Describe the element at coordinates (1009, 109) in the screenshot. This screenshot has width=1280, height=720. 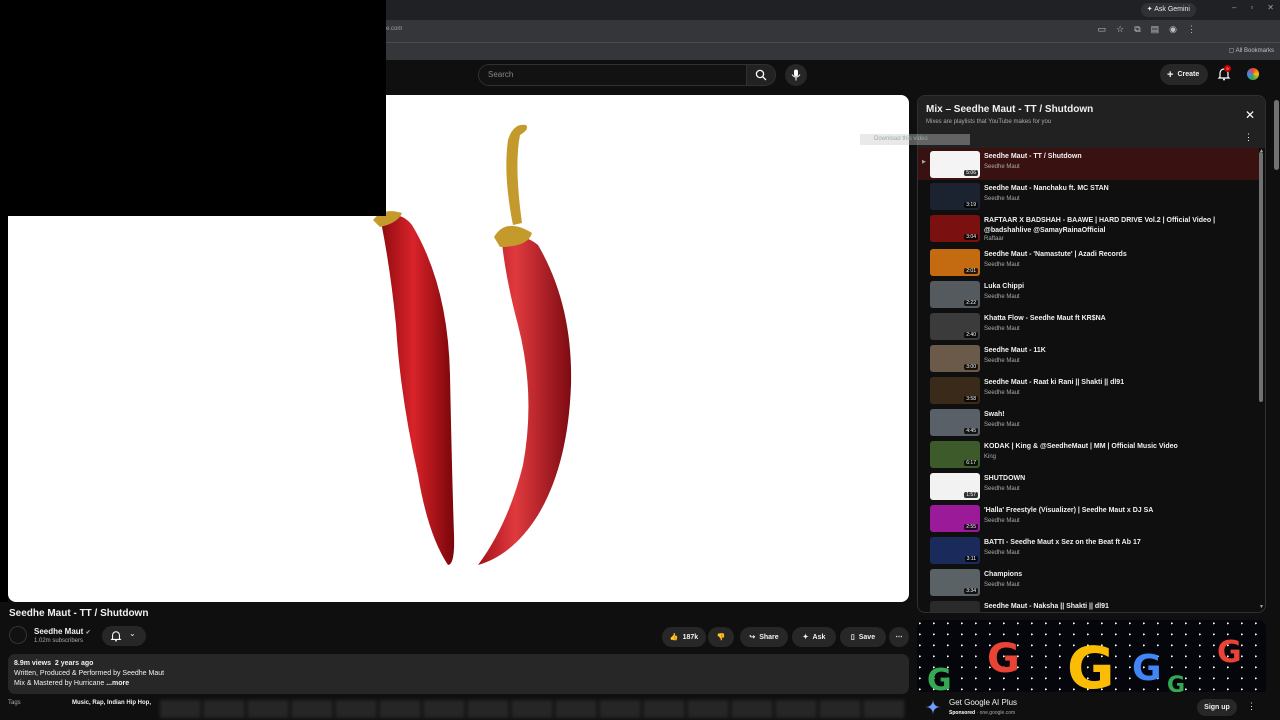
I see `playlist-title: Mix – Seedhe Maut - TT / Shutdown` at that location.